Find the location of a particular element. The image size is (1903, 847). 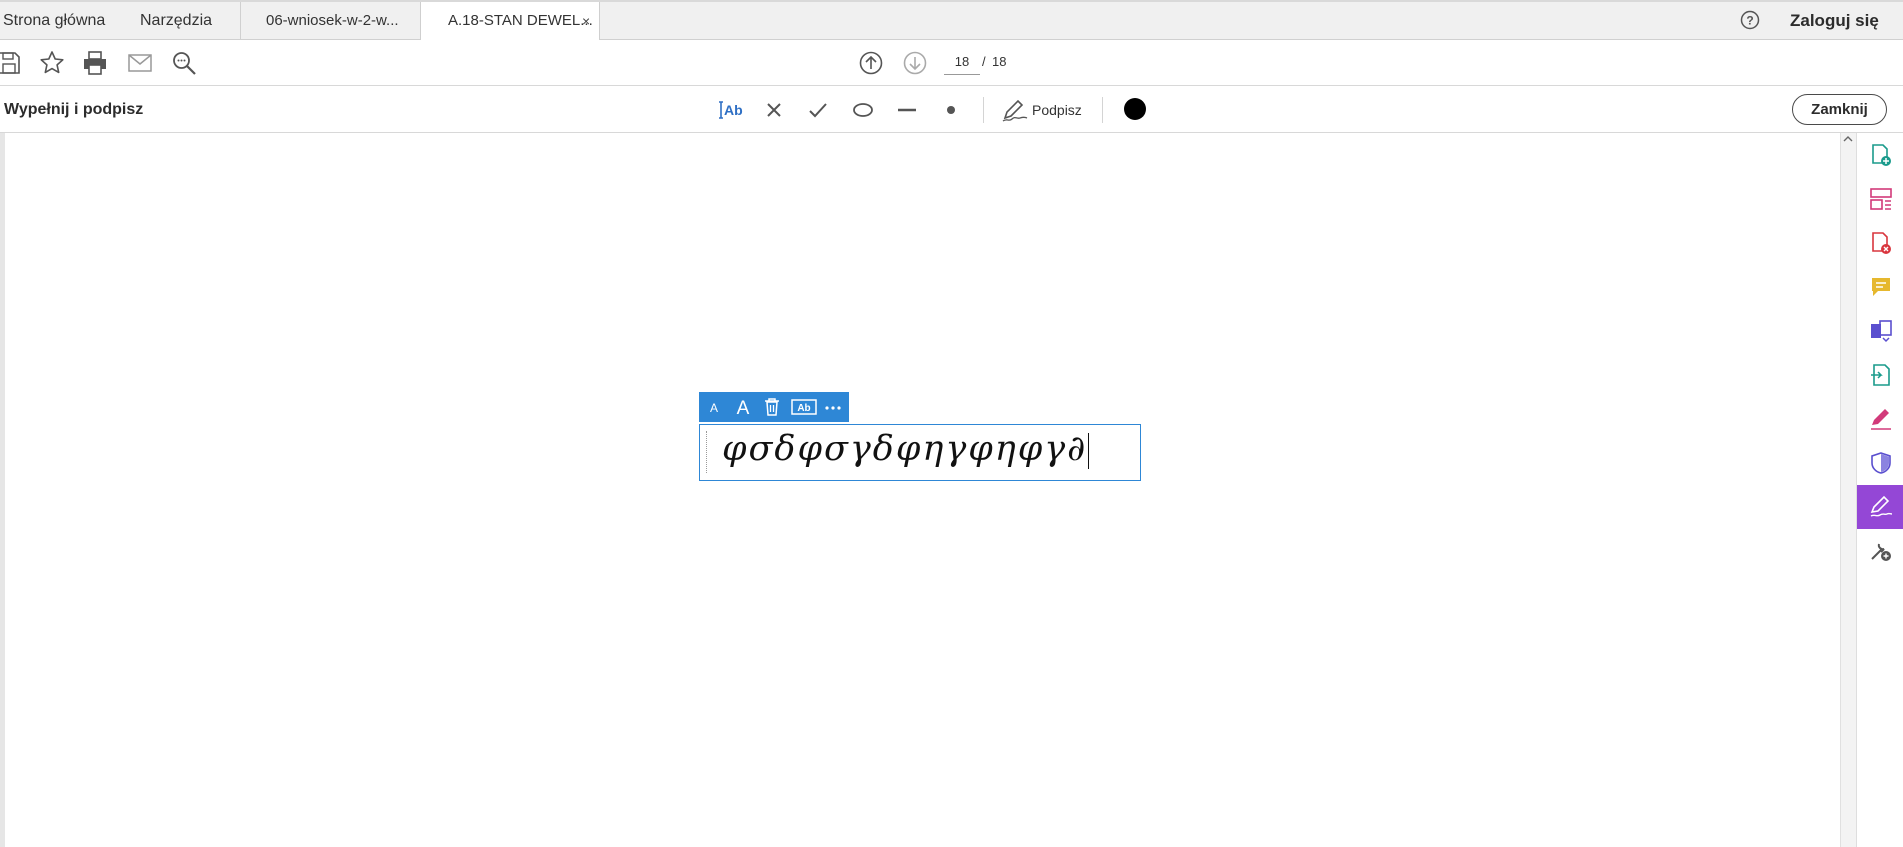

protect-icon is located at coordinates (1881, 463).